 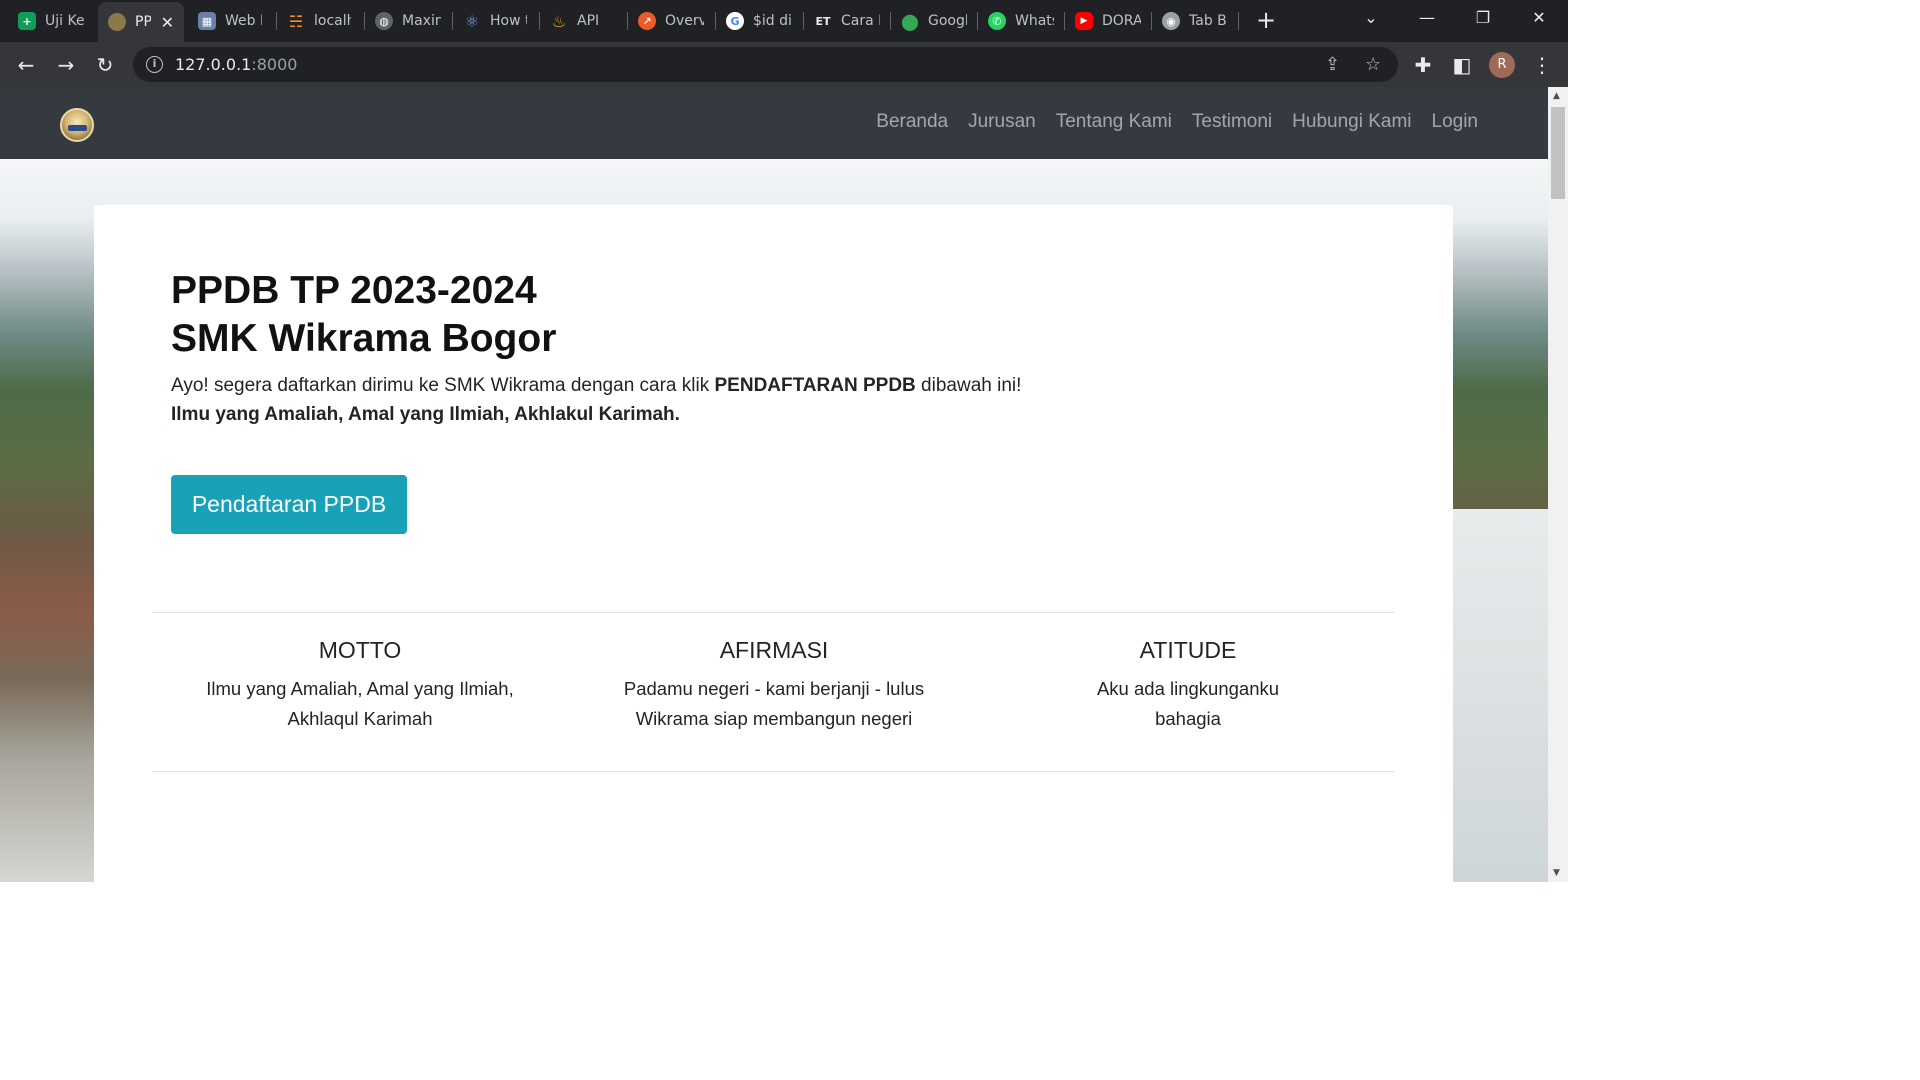 I want to click on browser-tab: ⚛ How t, so click(x=495, y=21).